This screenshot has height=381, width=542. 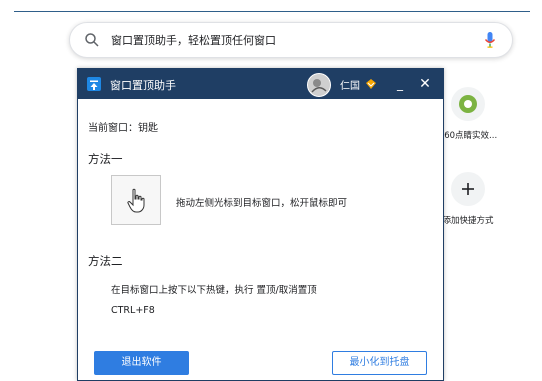 What do you see at coordinates (350, 84) in the screenshot?
I see `username: 仁国` at bounding box center [350, 84].